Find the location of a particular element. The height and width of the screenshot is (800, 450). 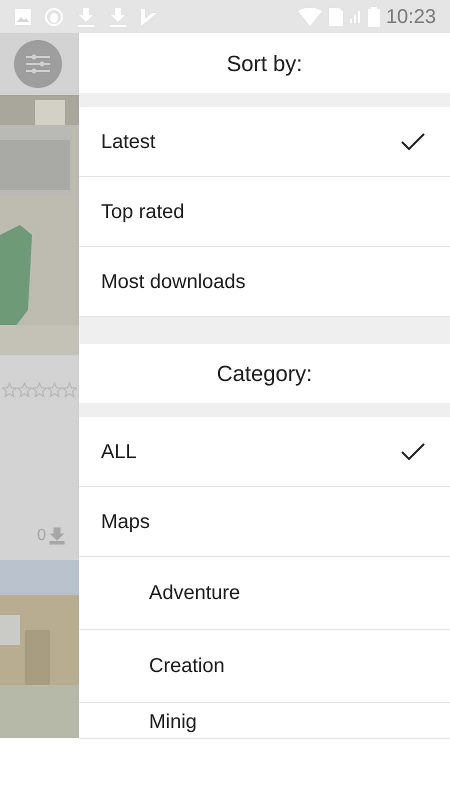

section-title: Category: is located at coordinates (264, 374).